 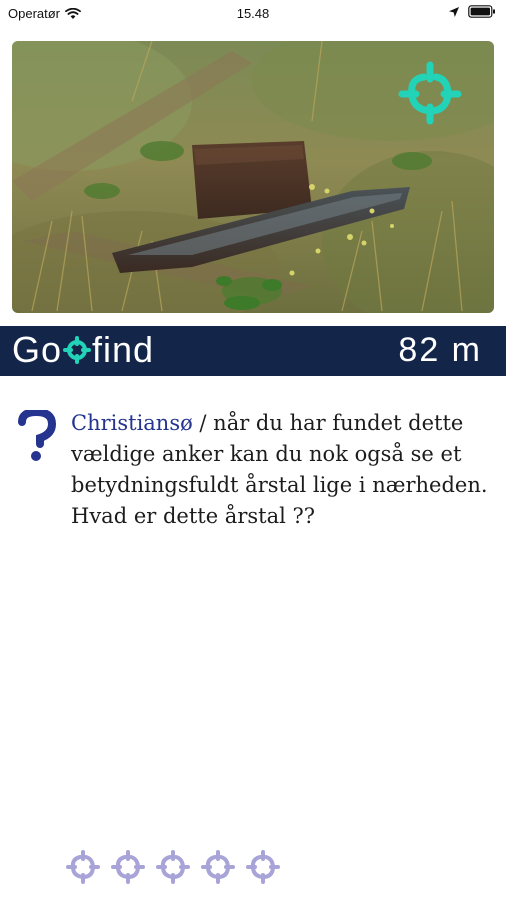 I want to click on clue-place-name: Christiansø, so click(x=132, y=423).